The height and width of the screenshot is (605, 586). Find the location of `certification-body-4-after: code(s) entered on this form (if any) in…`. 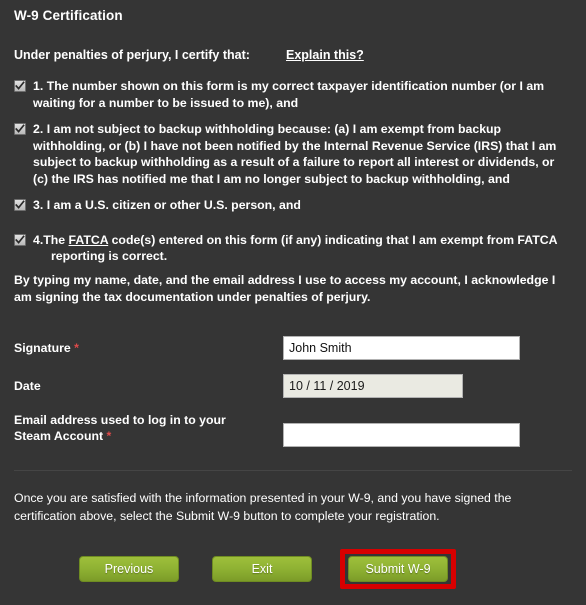

certification-body-4-after: code(s) entered on this form (if any) in… is located at coordinates (304, 248).